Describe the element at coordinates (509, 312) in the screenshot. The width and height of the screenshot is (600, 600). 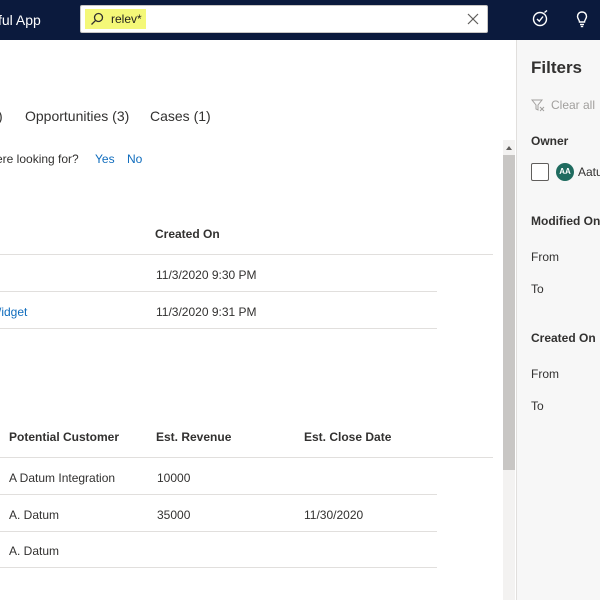
I see `scrollbar-thumb` at that location.